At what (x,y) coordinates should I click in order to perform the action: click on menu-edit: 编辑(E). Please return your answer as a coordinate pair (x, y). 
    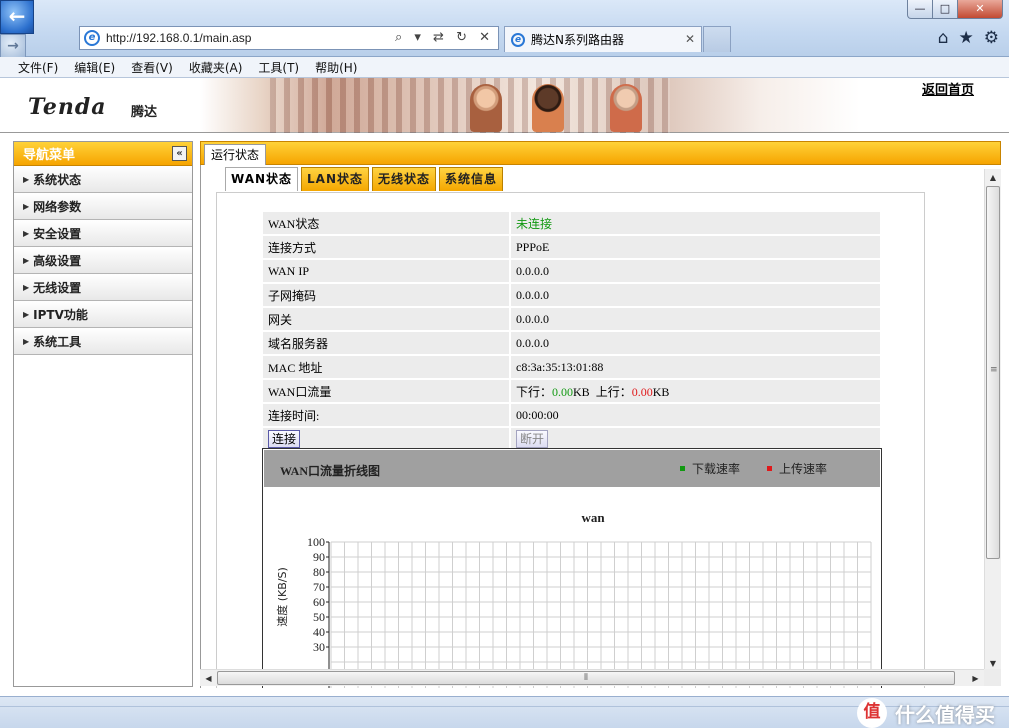
    Looking at the image, I should click on (94, 67).